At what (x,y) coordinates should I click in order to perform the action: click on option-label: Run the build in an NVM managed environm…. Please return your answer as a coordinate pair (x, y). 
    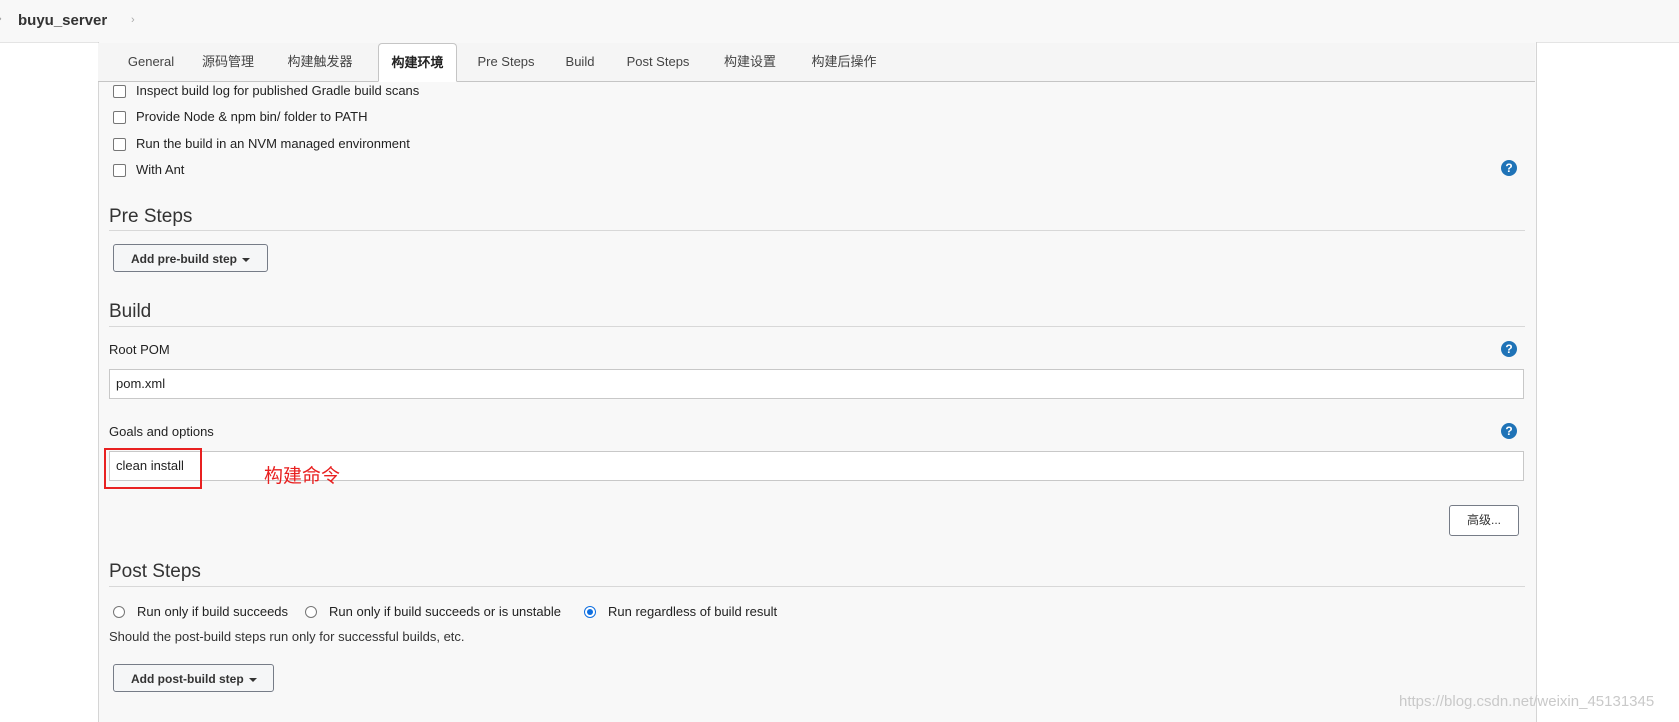
    Looking at the image, I should click on (273, 143).